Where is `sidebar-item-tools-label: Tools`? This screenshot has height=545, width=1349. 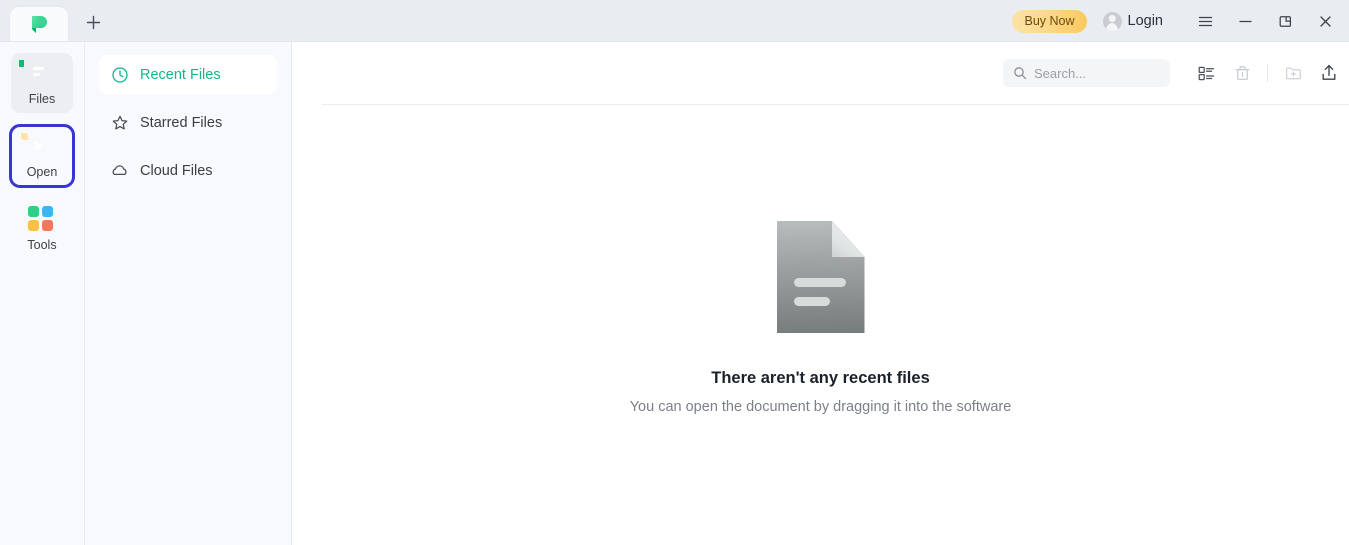
sidebar-item-tools-label: Tools is located at coordinates (42, 245).